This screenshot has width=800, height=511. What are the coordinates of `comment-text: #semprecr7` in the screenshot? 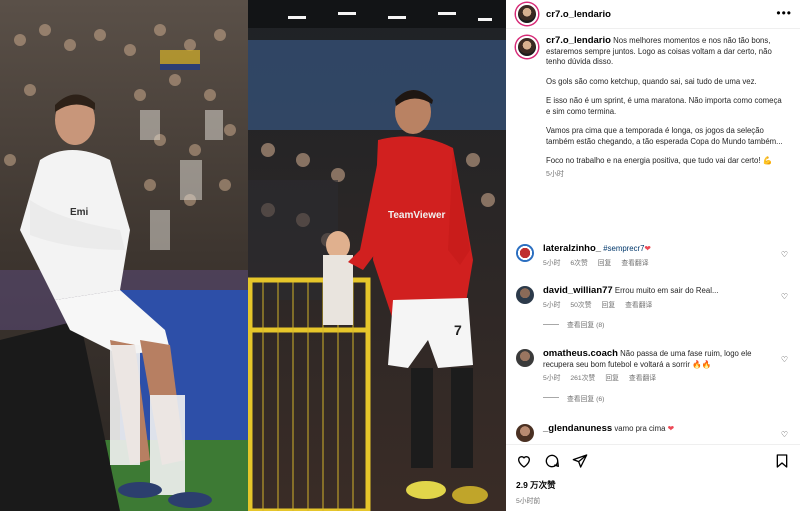 It's located at (623, 248).